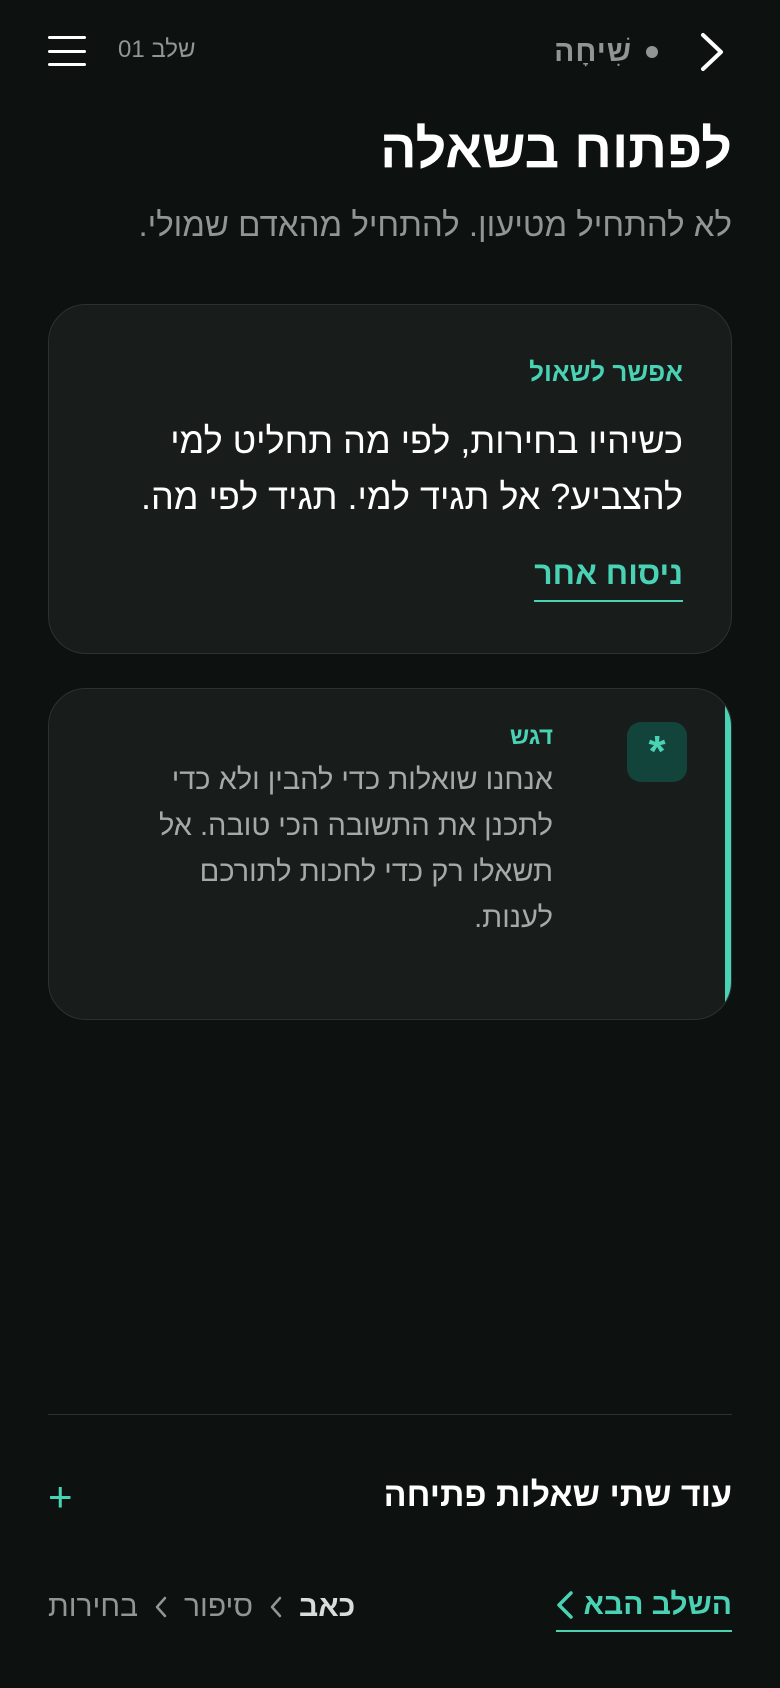 This screenshot has width=780, height=1688. What do you see at coordinates (218, 1607) in the screenshot?
I see `breadcrumb-item: סיפור` at bounding box center [218, 1607].